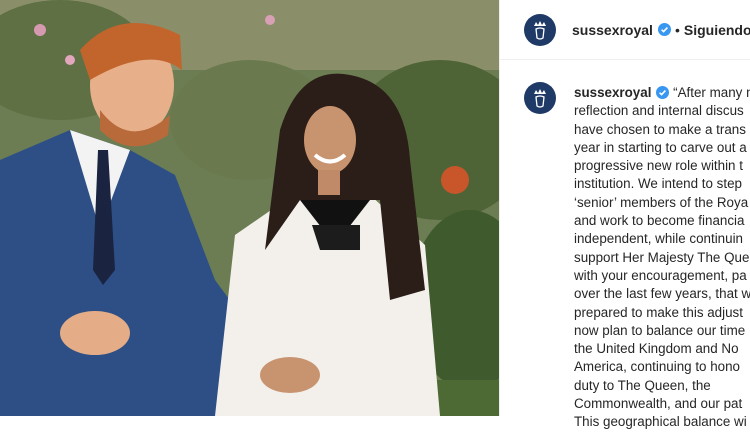  Describe the element at coordinates (658, 312) in the screenshot. I see `caption-line: prepared to make this adjust` at that location.